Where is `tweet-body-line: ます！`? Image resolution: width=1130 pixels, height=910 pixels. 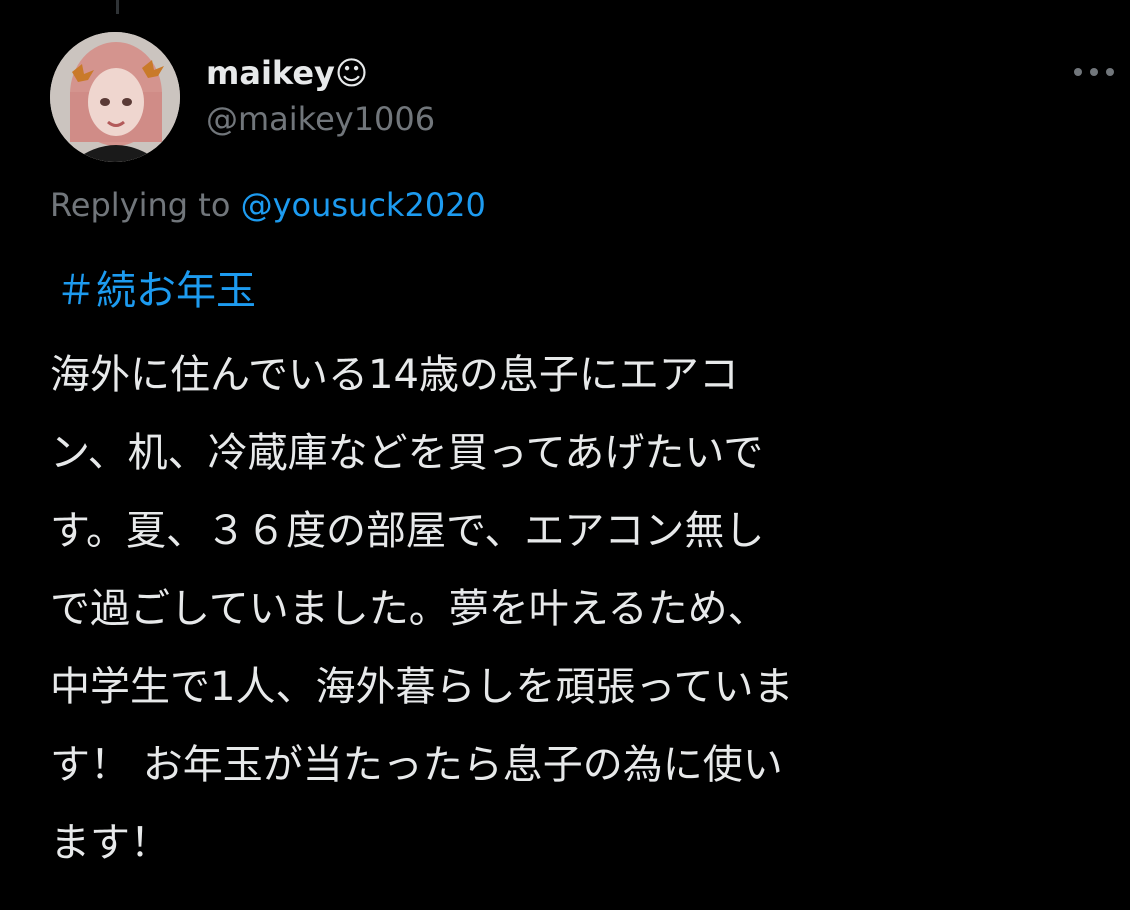 tweet-body-line: ます！ is located at coordinates (110, 843).